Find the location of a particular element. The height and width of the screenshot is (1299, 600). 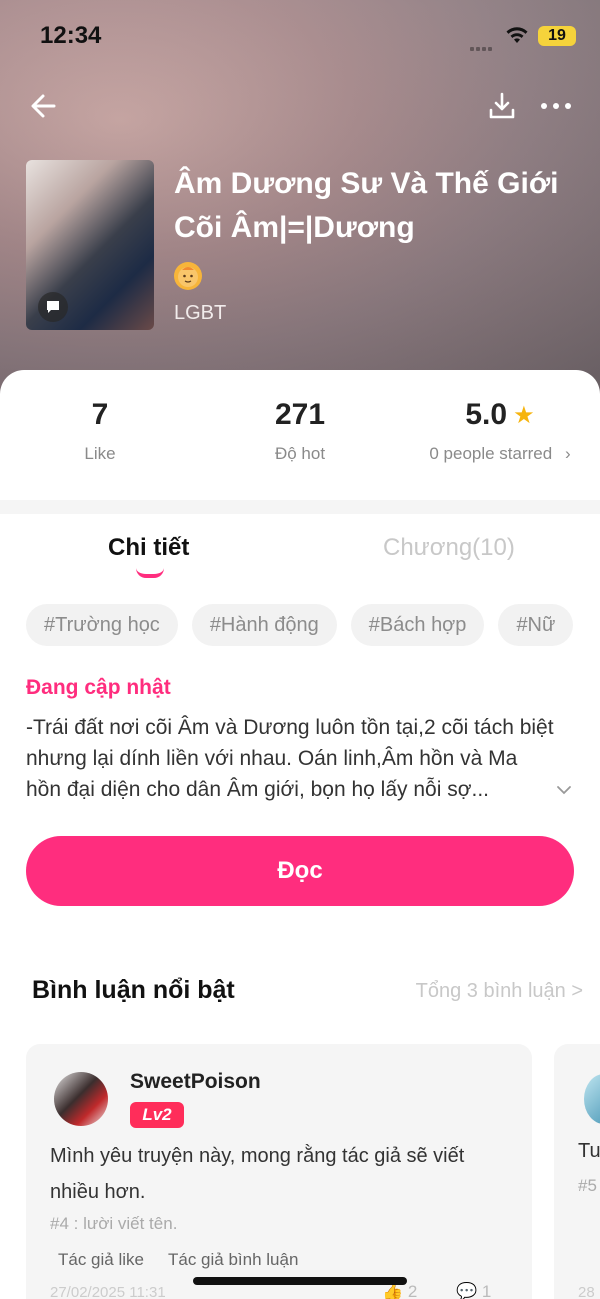

author-avatar-icon is located at coordinates (188, 276).